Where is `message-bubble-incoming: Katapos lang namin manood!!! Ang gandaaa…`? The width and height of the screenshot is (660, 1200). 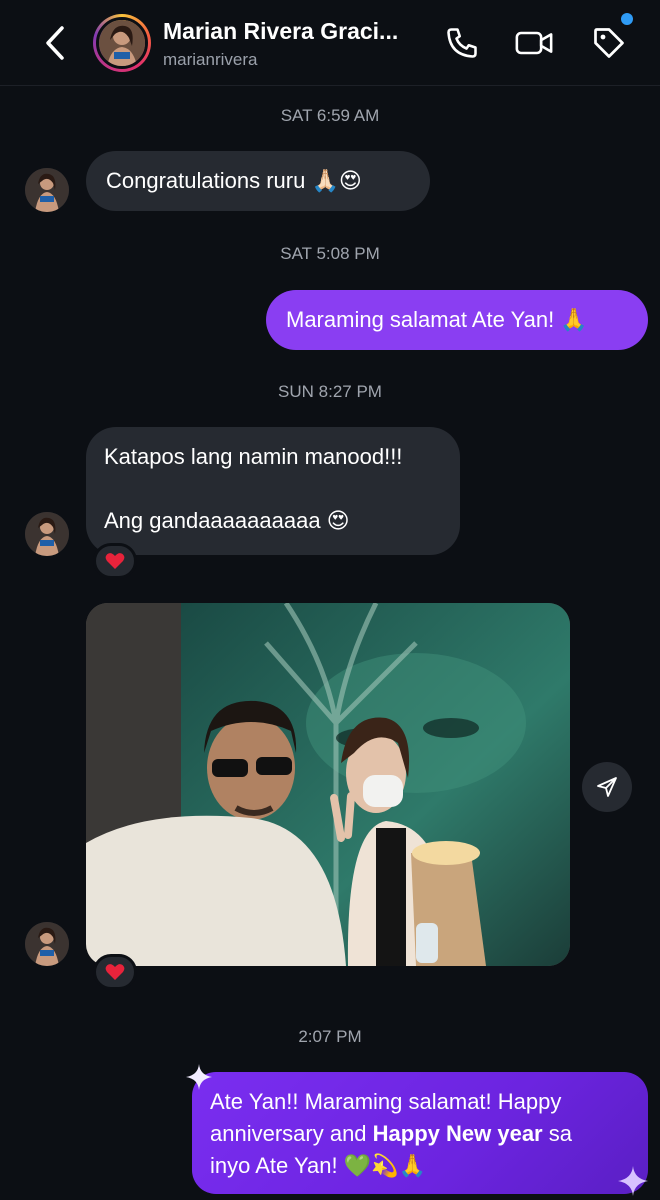
message-bubble-incoming: Katapos lang namin manood!!! Ang gandaaa… is located at coordinates (273, 491).